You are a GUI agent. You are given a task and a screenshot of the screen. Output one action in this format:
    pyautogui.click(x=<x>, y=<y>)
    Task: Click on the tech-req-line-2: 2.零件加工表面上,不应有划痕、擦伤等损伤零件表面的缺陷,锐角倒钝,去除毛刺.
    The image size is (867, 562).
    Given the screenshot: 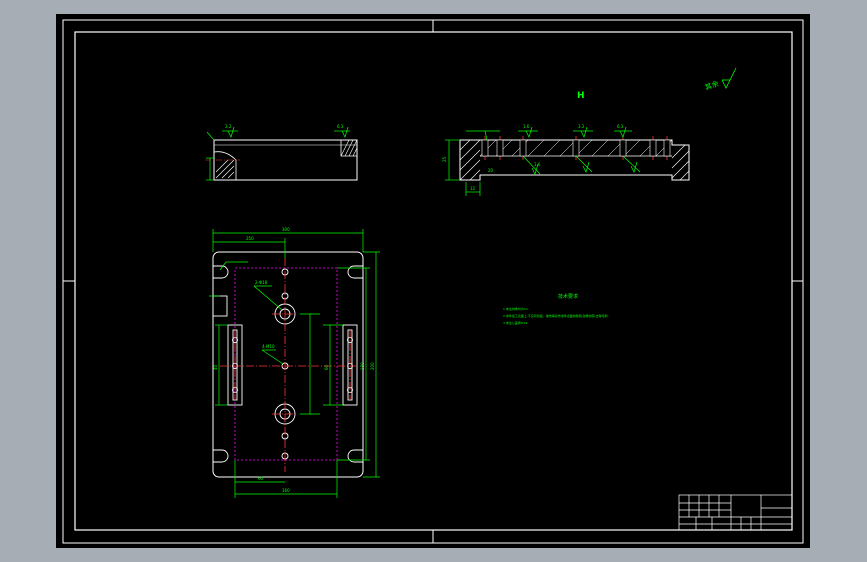 What is the action you would take?
    pyautogui.click(x=556, y=315)
    